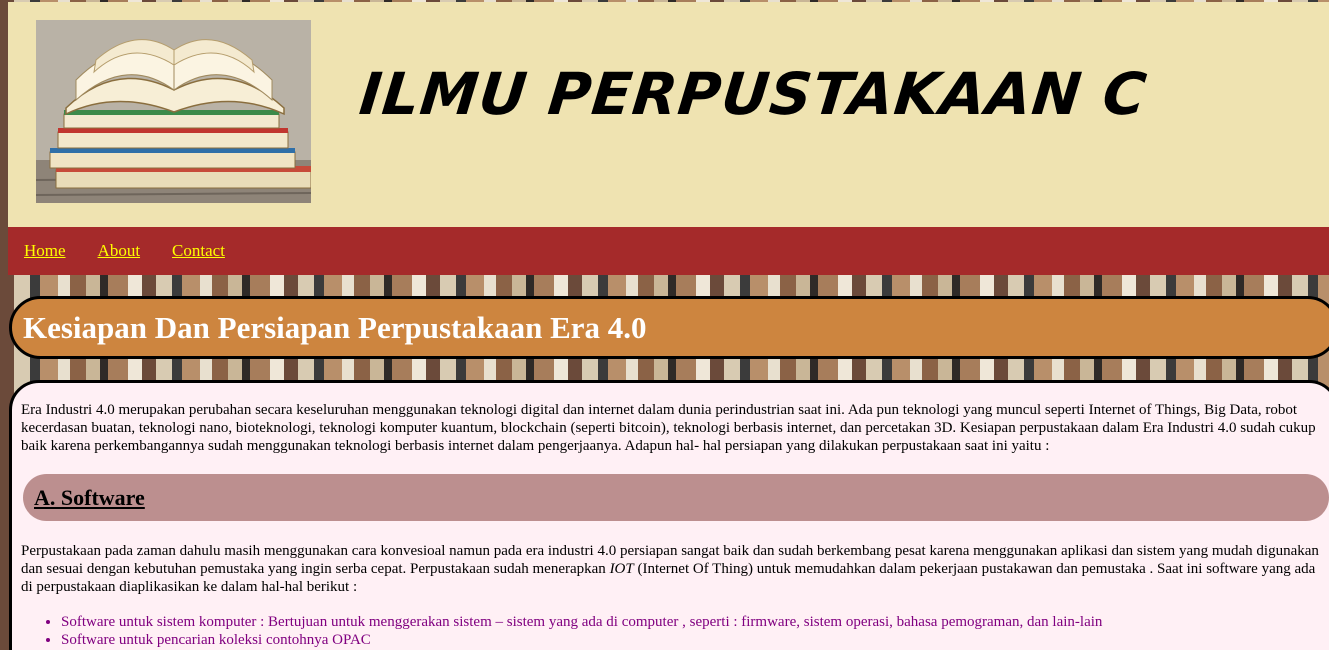 The height and width of the screenshot is (650, 1329). Describe the element at coordinates (668, 251) in the screenshot. I see `main-nav: Home About Contact` at that location.